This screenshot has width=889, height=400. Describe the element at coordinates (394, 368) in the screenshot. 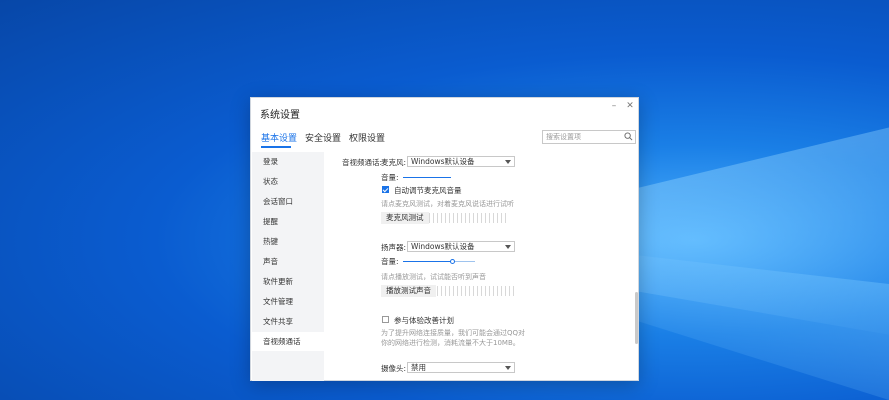

I see `camera-label: 摄像头:` at that location.